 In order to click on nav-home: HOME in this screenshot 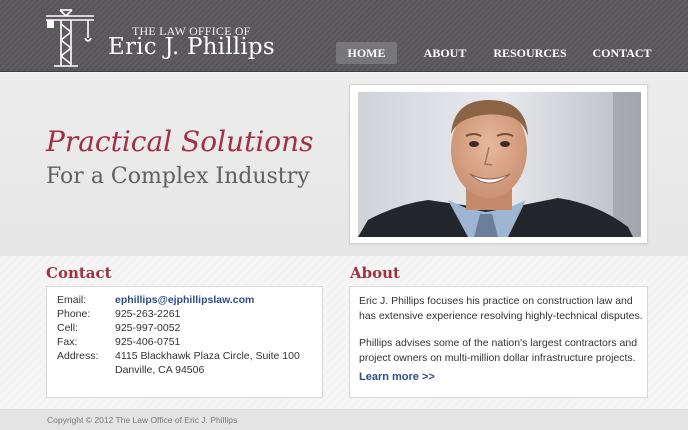, I will do `click(366, 53)`.